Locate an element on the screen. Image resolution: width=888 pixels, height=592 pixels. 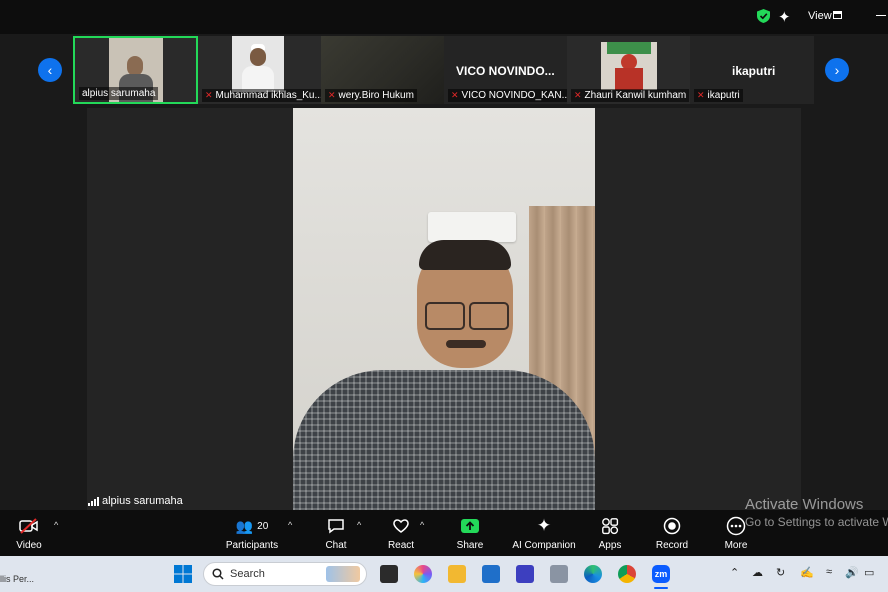
chat-button: Chat is located at coordinates (336, 533).